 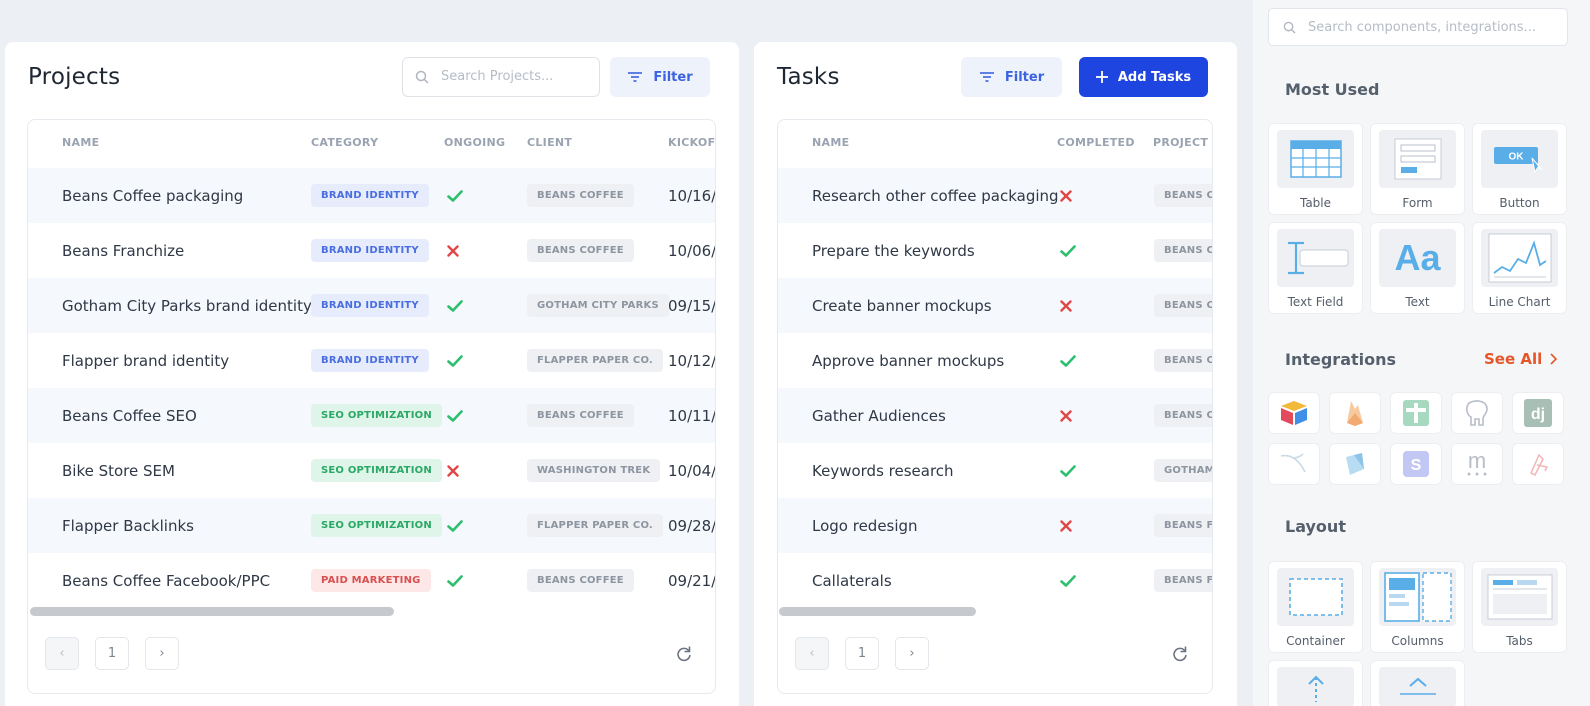 What do you see at coordinates (344, 142) in the screenshot?
I see `col-category: CATEGORY` at bounding box center [344, 142].